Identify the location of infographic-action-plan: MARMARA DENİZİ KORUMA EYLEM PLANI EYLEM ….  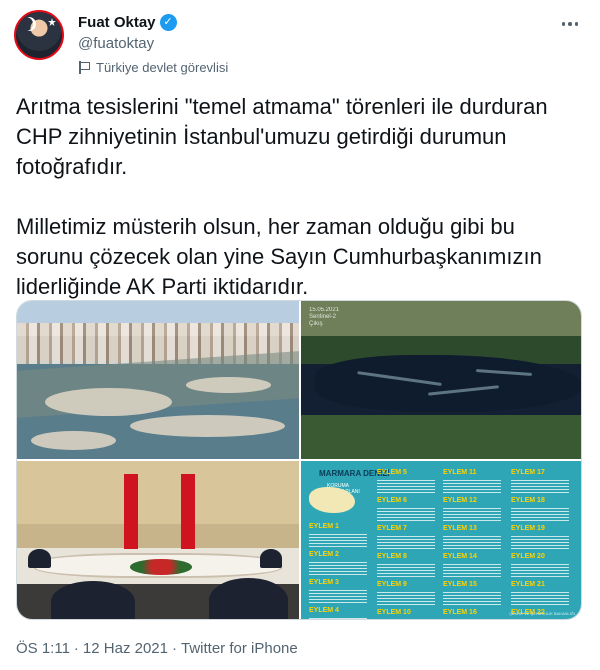
(441, 540).